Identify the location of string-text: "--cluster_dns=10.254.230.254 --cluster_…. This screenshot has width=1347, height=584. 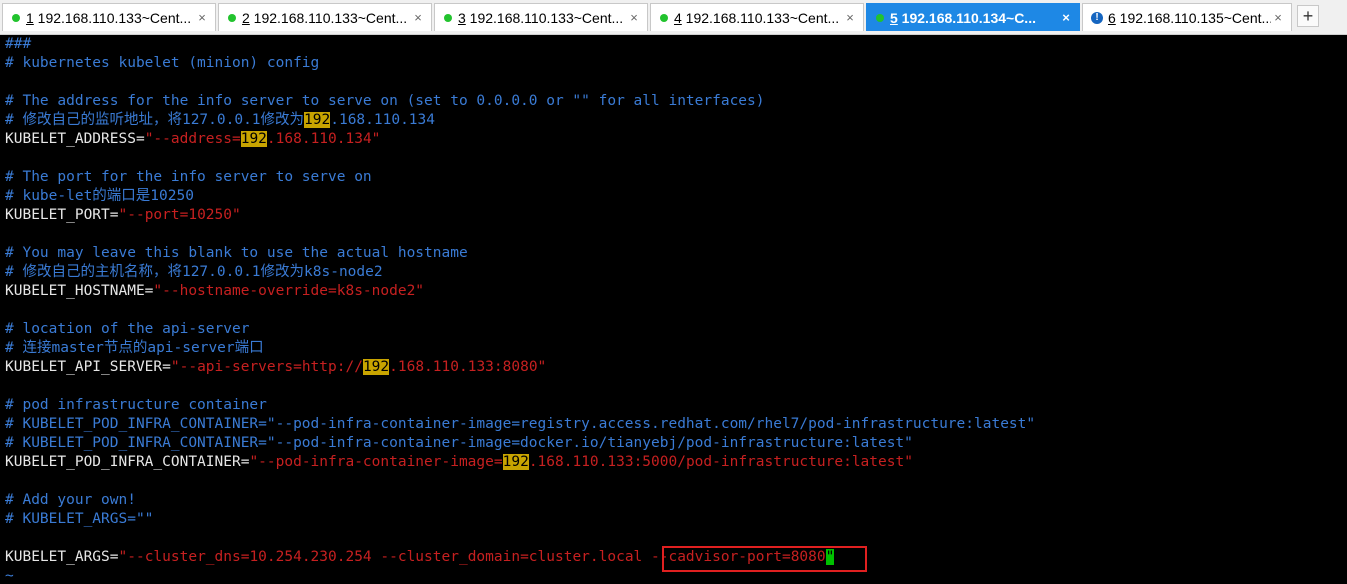
(472, 557).